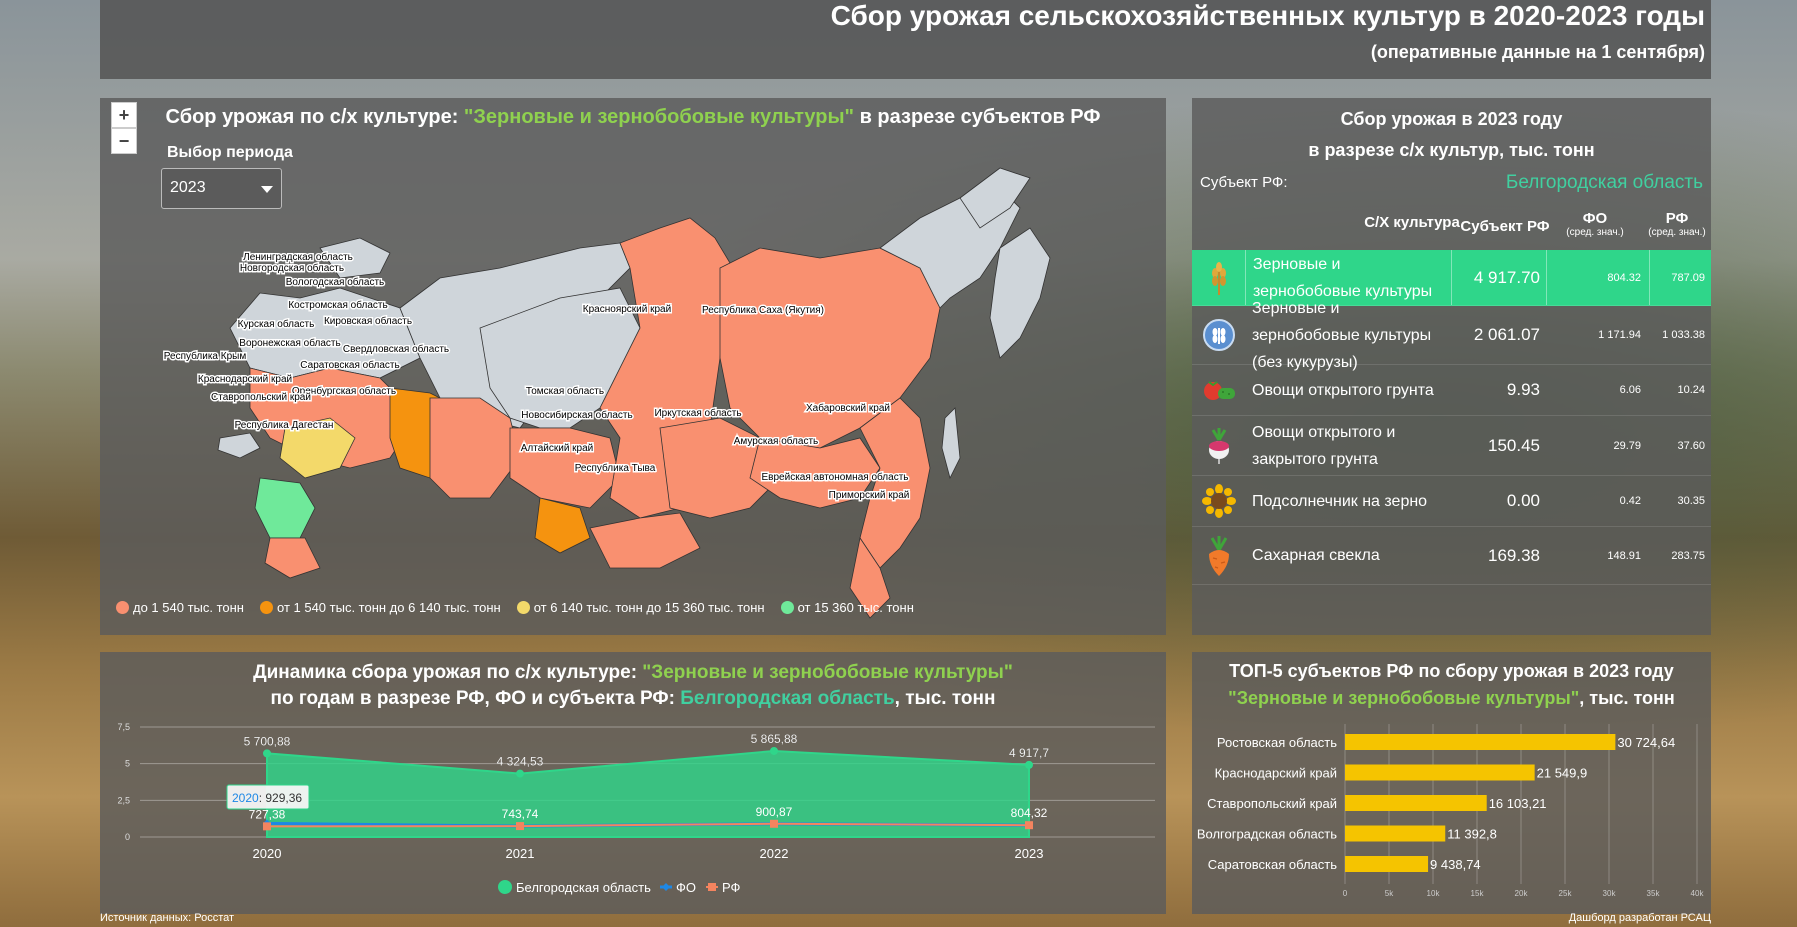 The height and width of the screenshot is (927, 1797). I want to click on bar-value-label: 9 438,74, so click(1455, 864).